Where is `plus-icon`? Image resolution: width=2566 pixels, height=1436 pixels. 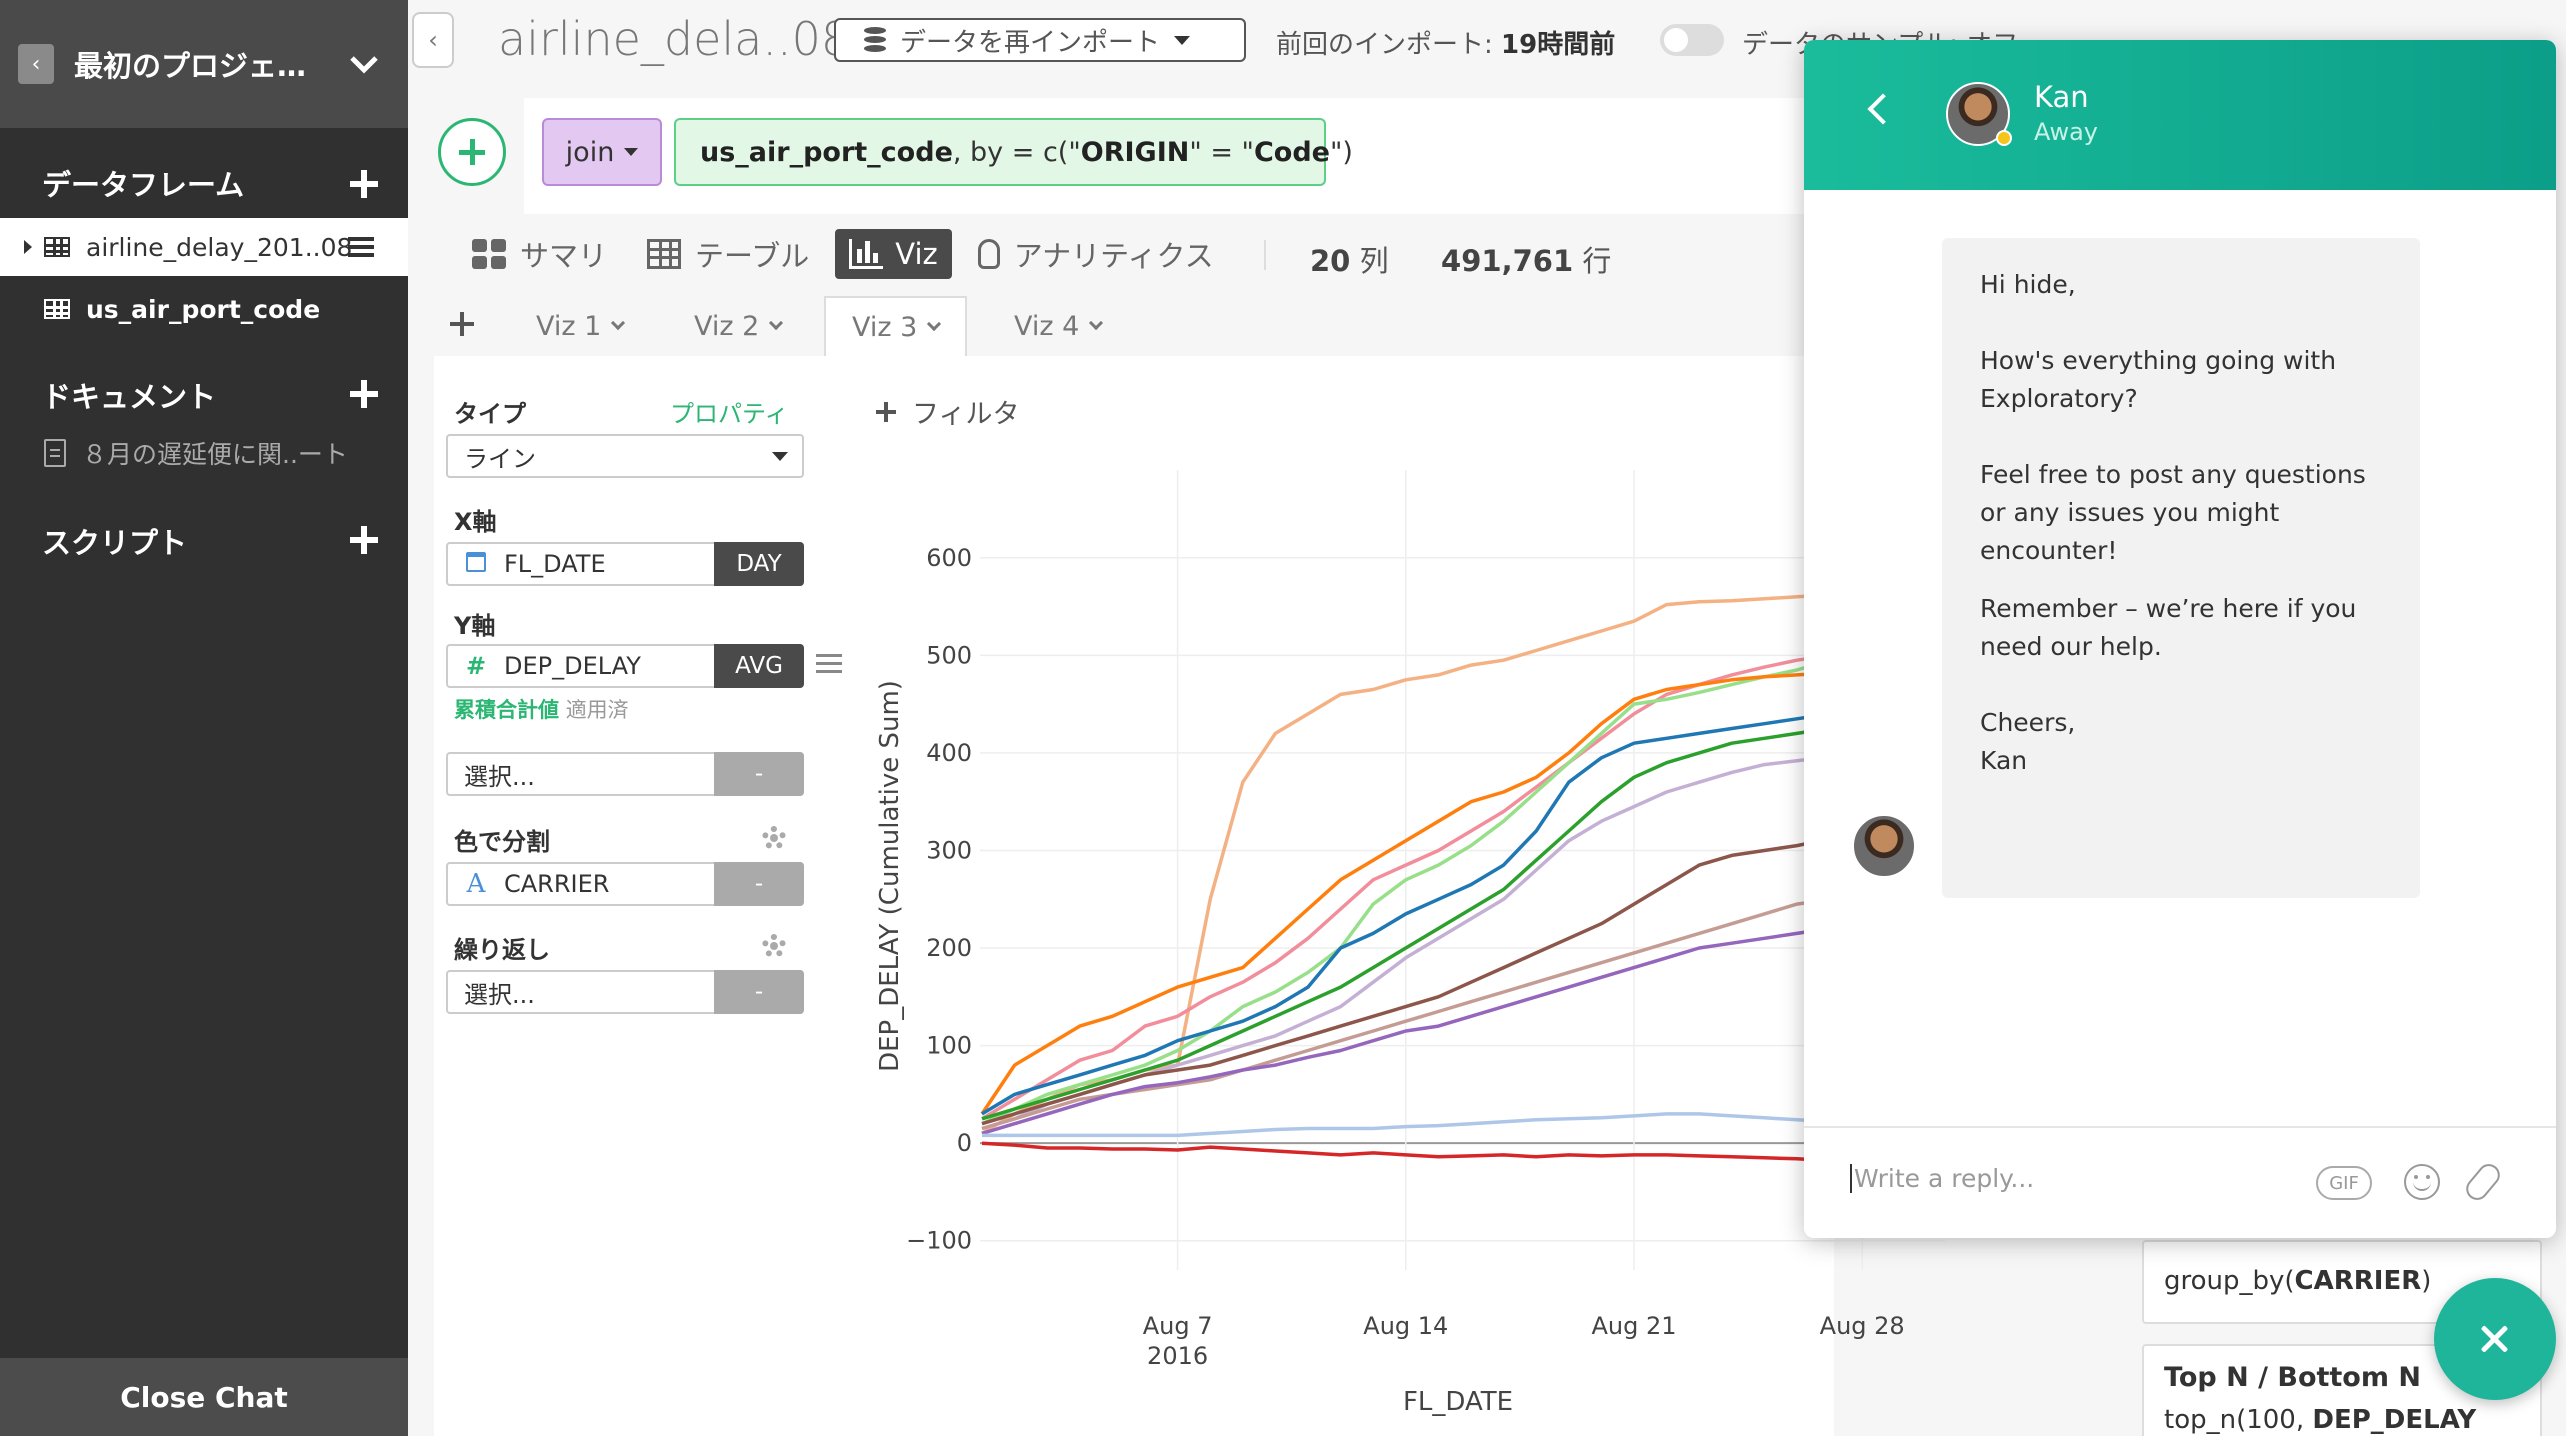
plus-icon is located at coordinates (886, 411).